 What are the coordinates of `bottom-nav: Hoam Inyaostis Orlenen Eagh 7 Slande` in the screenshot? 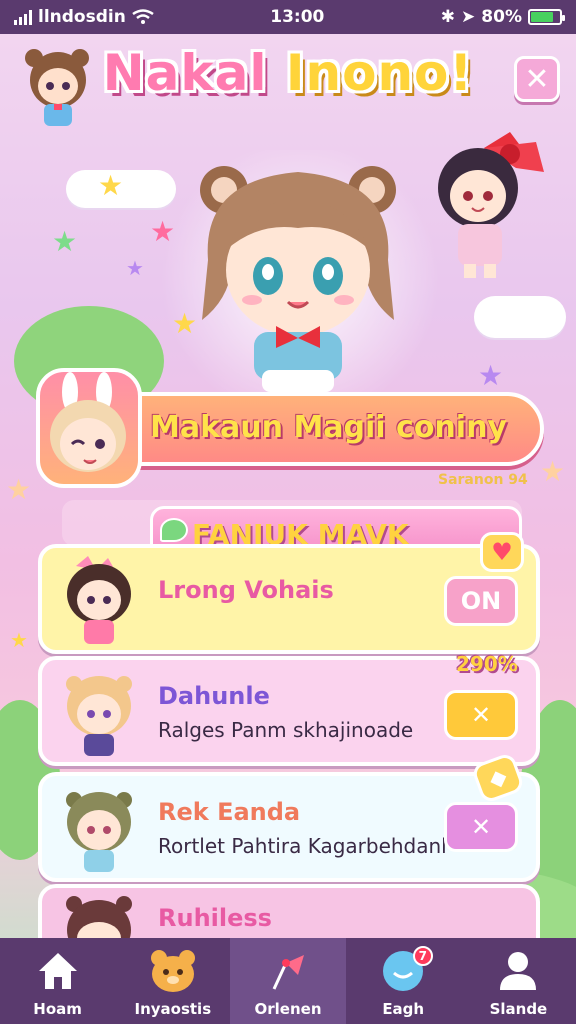 It's located at (288, 981).